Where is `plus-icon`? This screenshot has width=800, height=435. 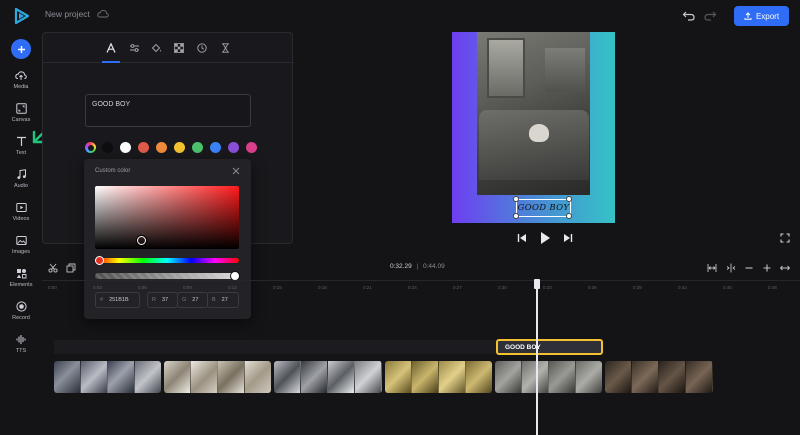 plus-icon is located at coordinates (21, 49).